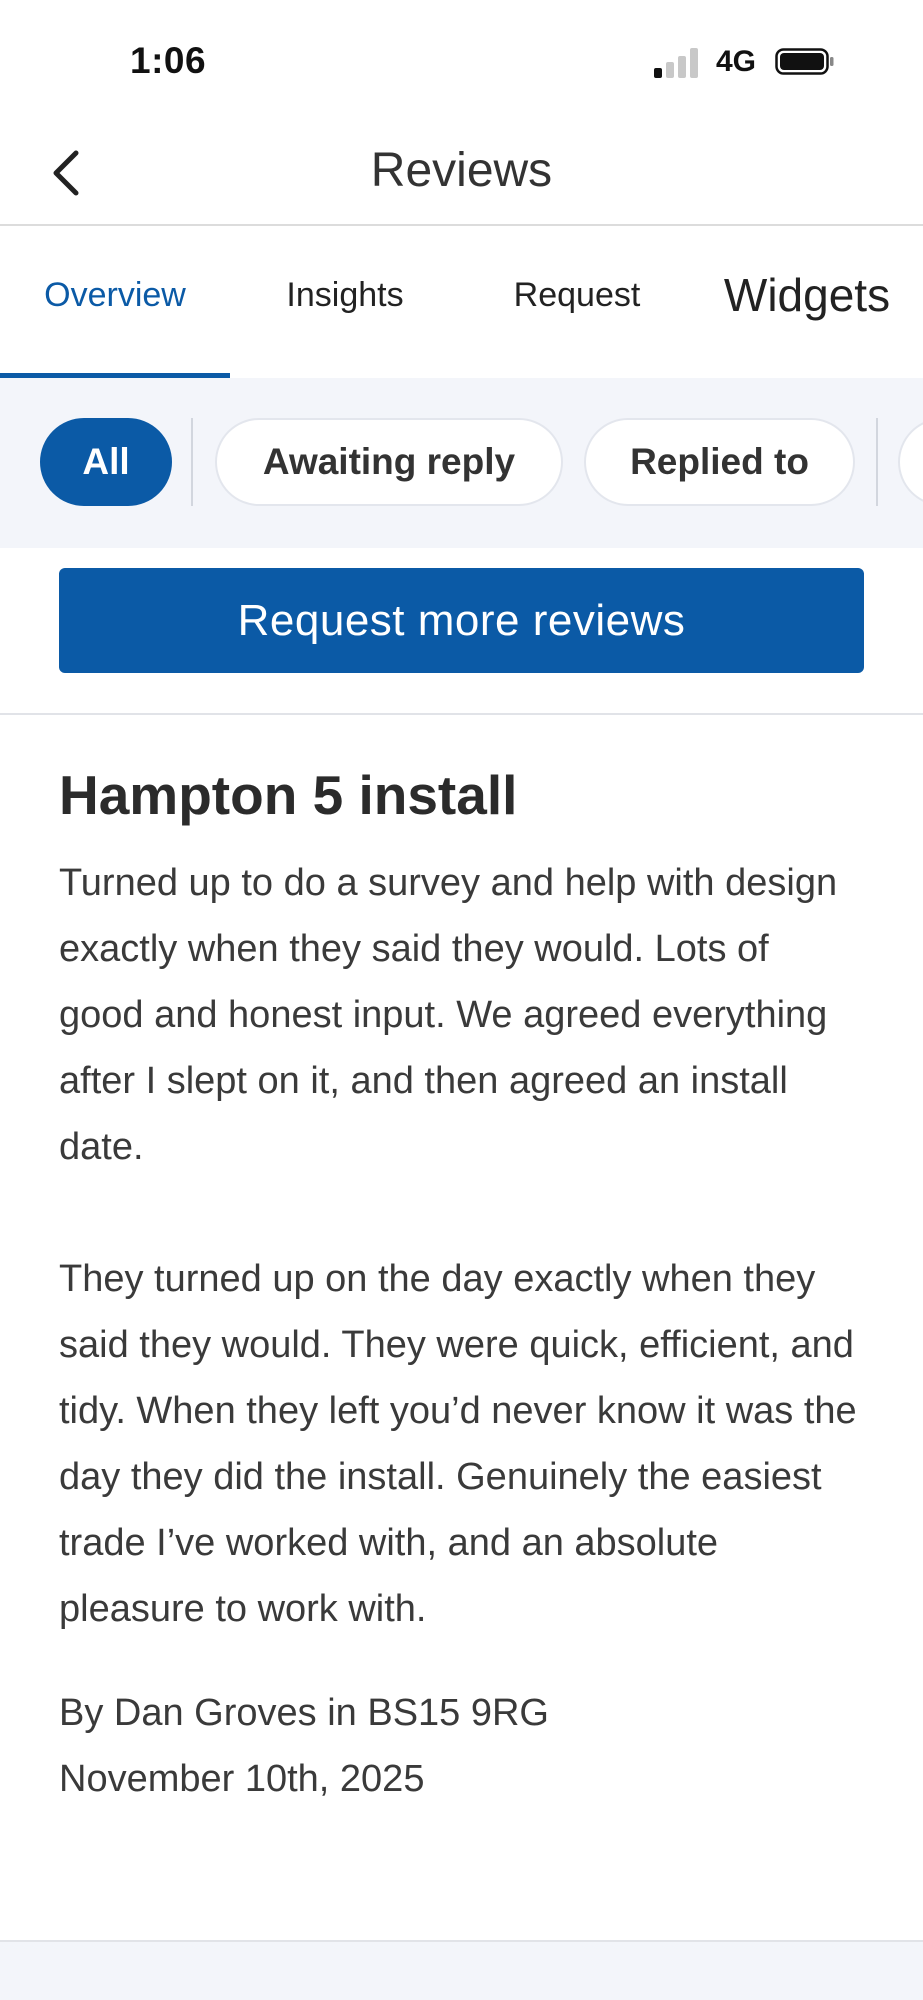  What do you see at coordinates (804, 61) in the screenshot?
I see `battery-icon` at bounding box center [804, 61].